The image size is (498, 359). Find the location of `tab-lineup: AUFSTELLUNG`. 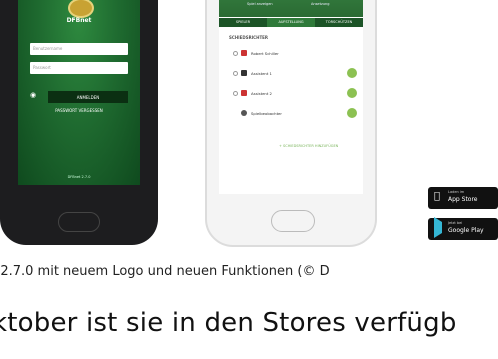

tab-lineup: AUFSTELLUNG is located at coordinates (291, 22).